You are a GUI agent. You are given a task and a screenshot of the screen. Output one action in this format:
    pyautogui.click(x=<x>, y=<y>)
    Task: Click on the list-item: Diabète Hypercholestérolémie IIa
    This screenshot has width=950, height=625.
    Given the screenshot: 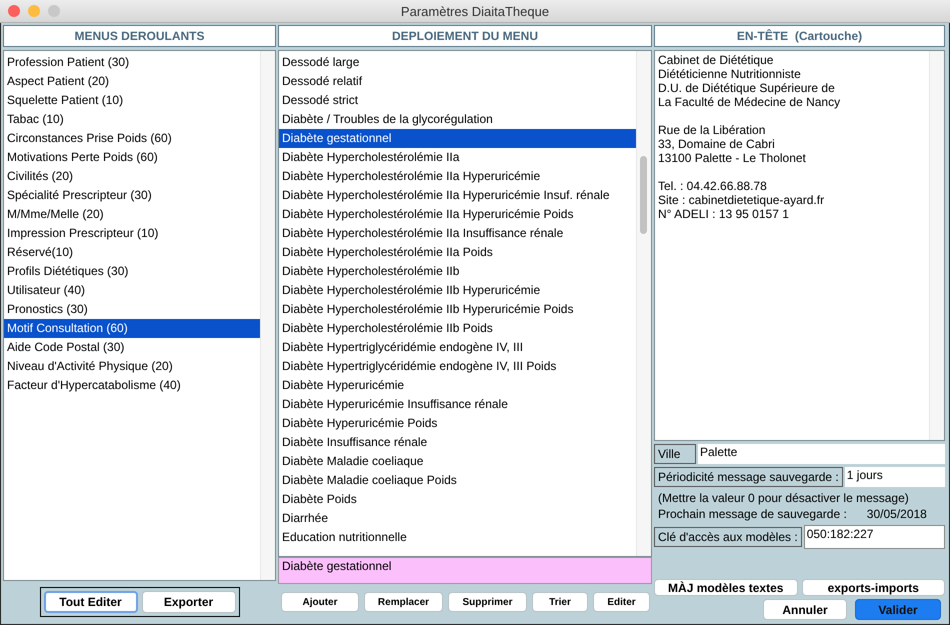 What is the action you would take?
    pyautogui.click(x=457, y=157)
    